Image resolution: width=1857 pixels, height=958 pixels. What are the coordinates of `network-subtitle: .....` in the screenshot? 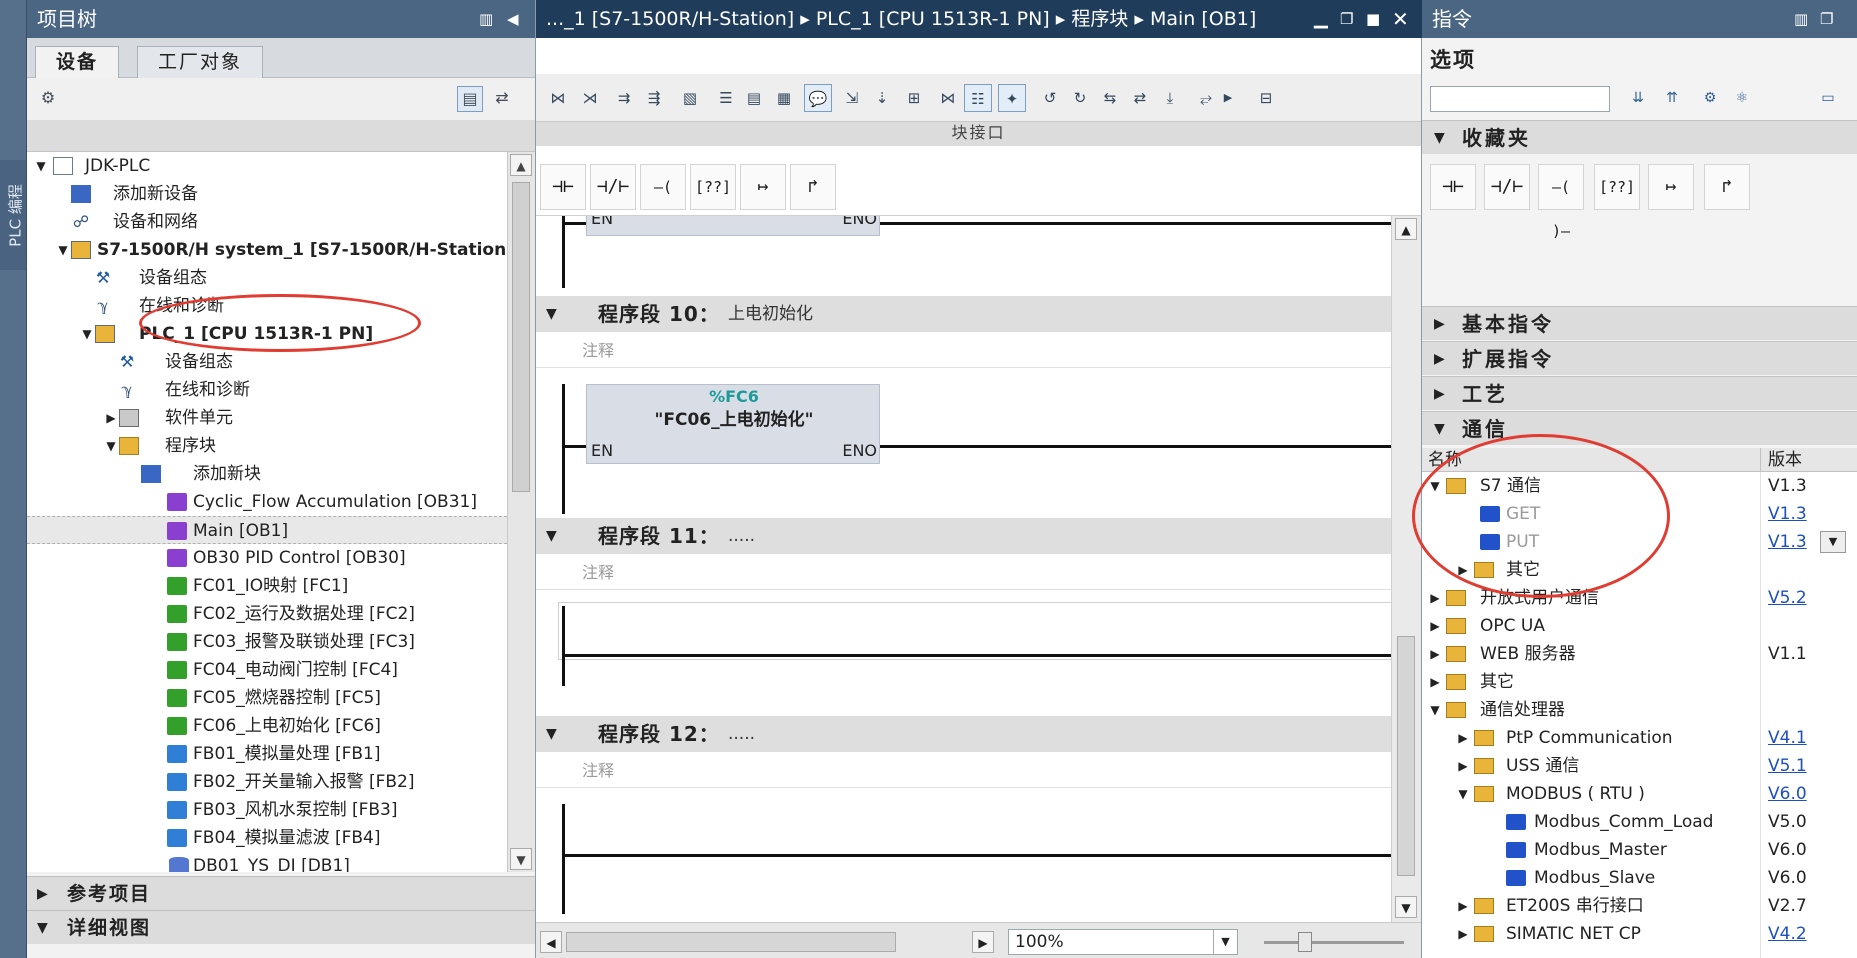 It's located at (741, 734).